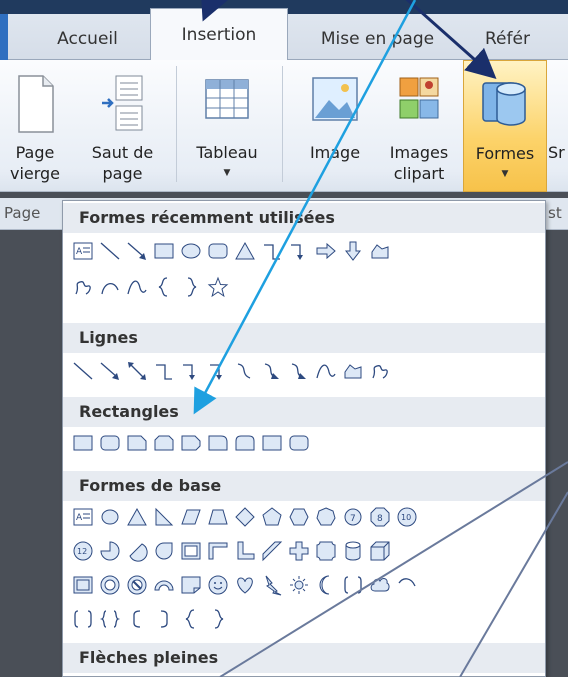  I want to click on page-break-icon, so click(121, 103).